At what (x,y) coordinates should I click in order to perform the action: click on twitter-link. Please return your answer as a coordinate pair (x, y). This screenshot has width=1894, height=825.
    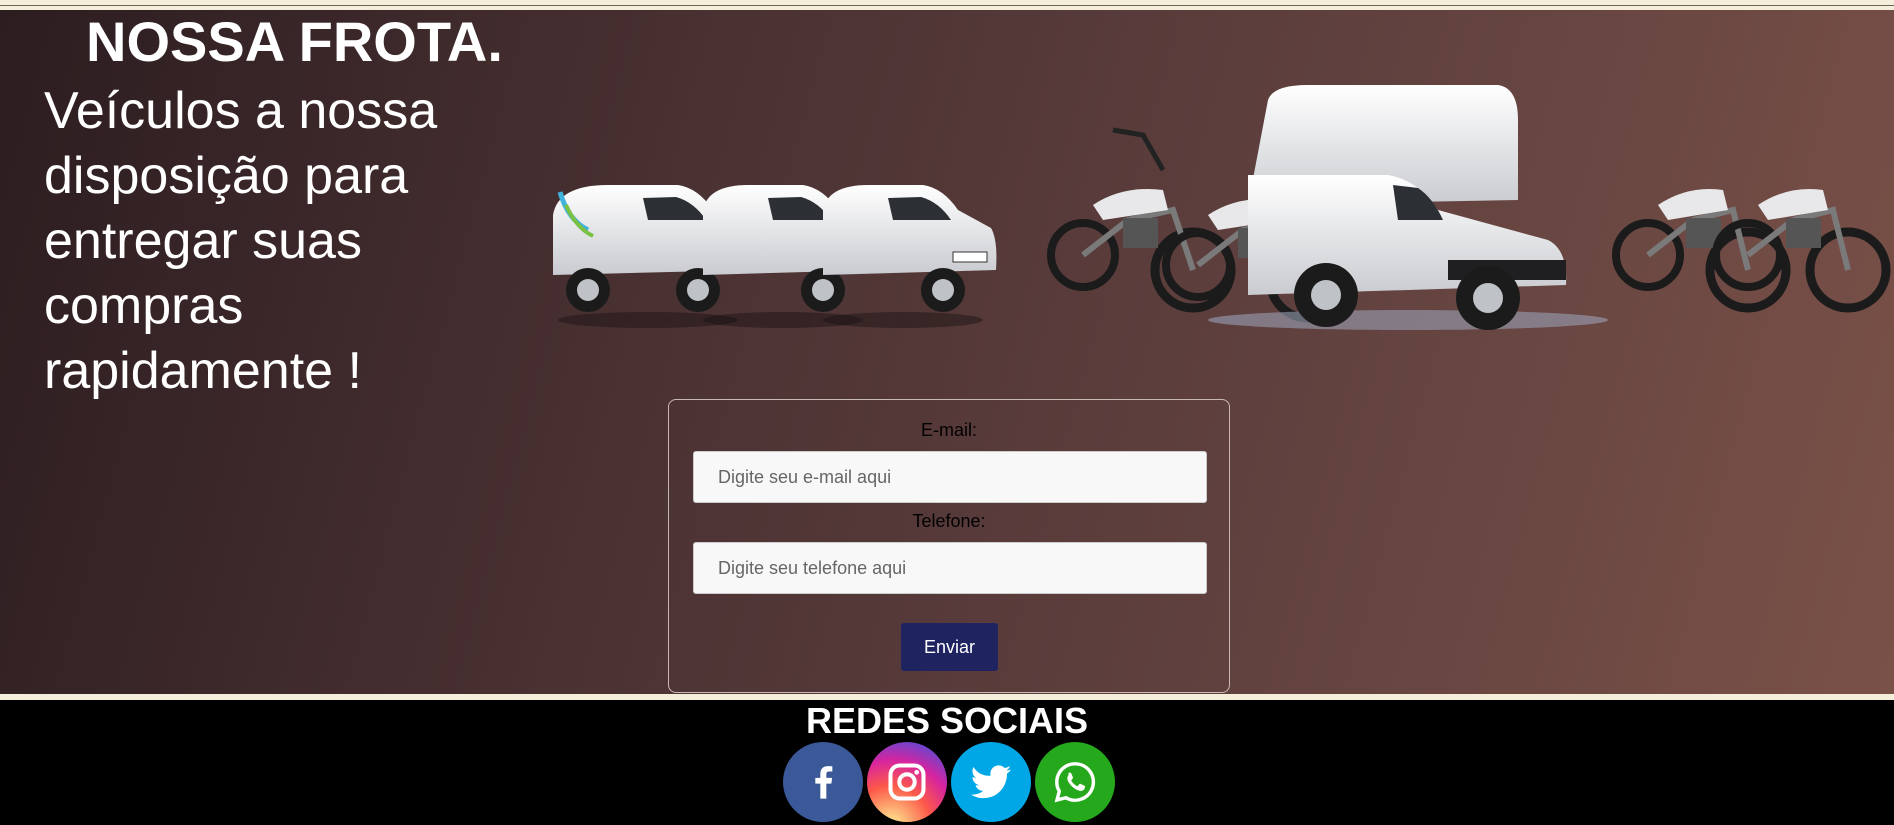
    Looking at the image, I should click on (991, 782).